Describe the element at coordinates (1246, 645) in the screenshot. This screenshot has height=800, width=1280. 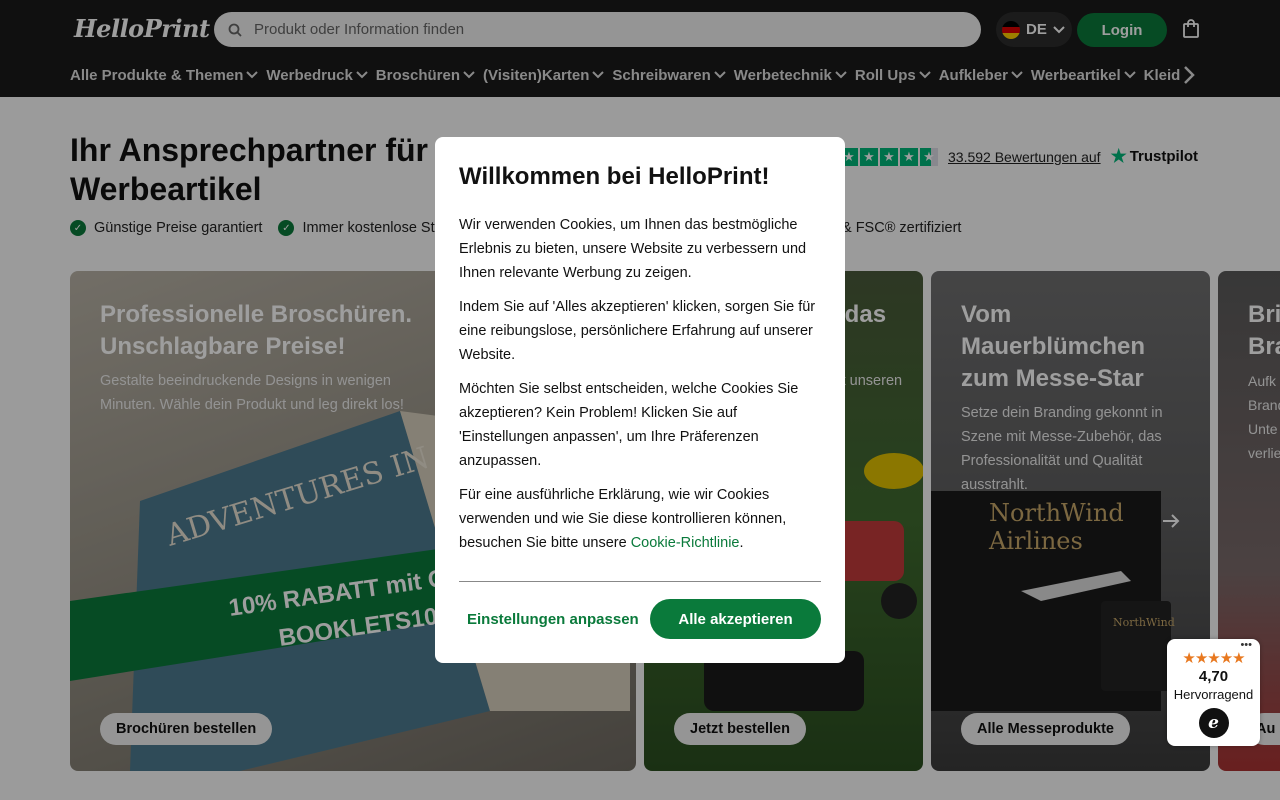
I see `more-options-icon: •••` at that location.